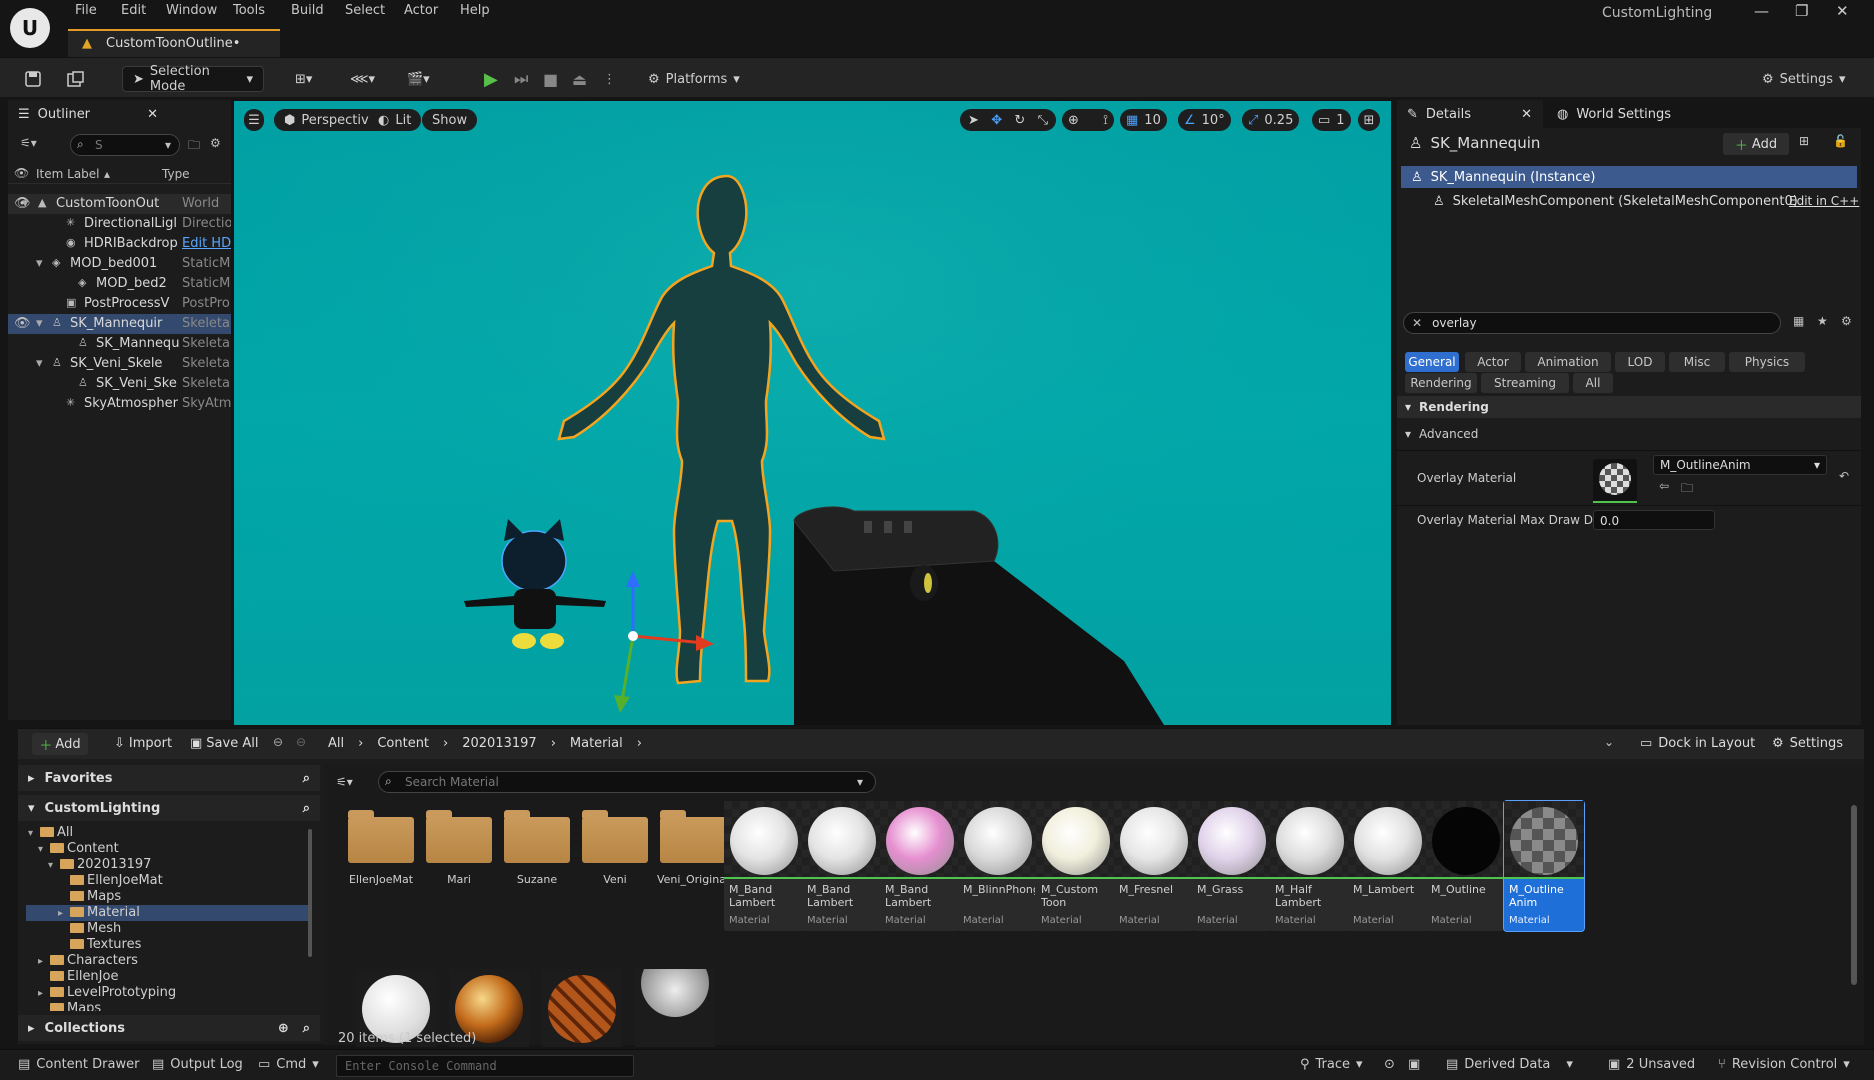  Describe the element at coordinates (609, 79) in the screenshot. I see `more-options-icon: ⋮` at that location.